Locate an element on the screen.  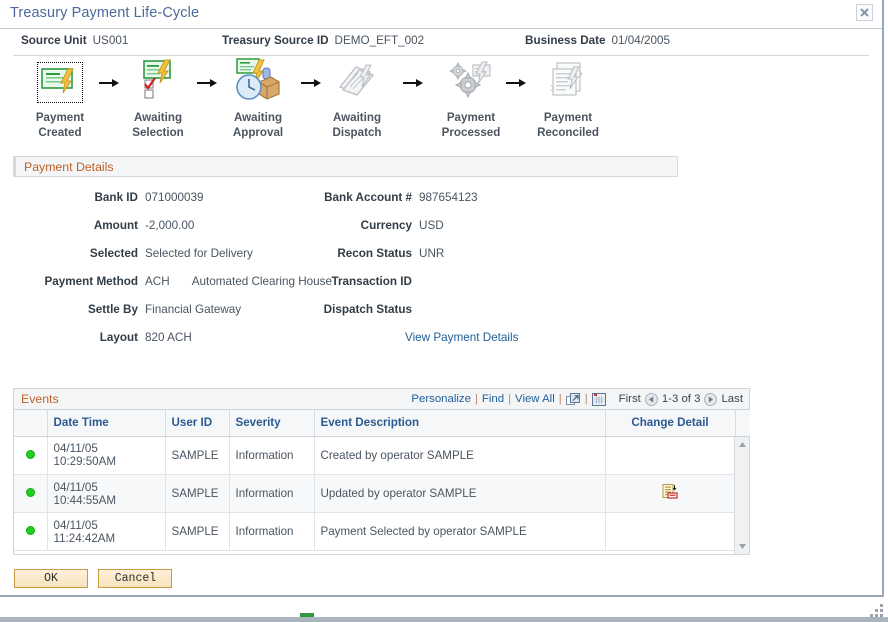
payment-selection-icon is located at coordinates (158, 82).